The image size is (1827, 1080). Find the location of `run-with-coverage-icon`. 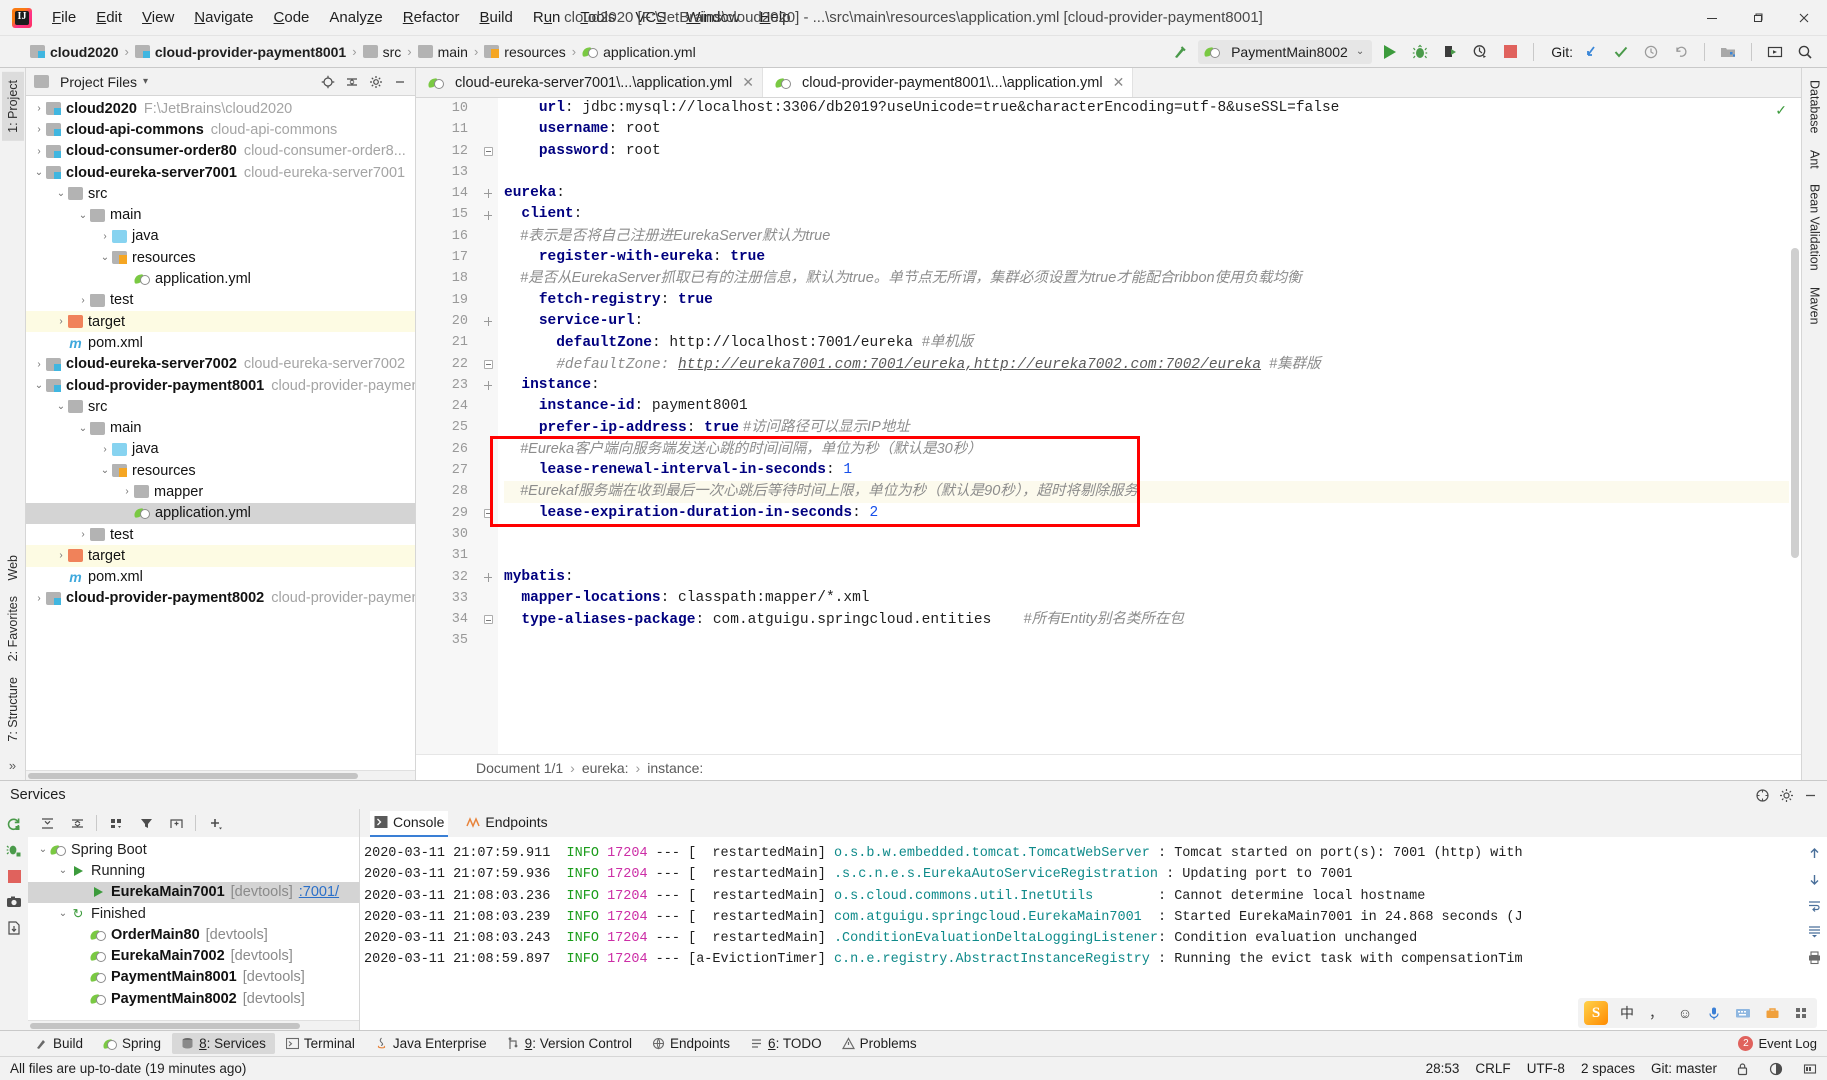

run-with-coverage-icon is located at coordinates (1450, 52).